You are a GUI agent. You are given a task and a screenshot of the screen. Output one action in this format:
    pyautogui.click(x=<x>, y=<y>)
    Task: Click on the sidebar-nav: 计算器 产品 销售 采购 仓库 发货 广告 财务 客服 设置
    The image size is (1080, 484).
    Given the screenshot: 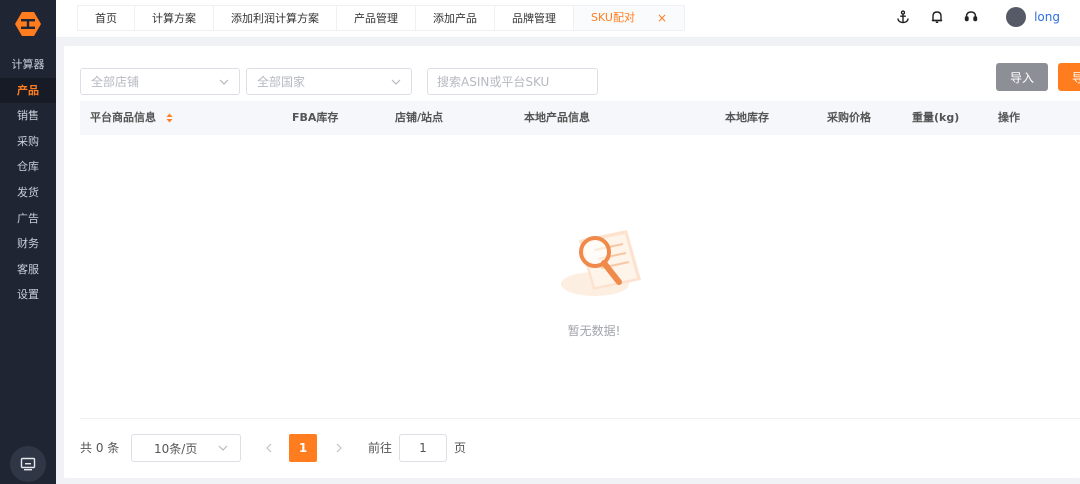 What is the action you would take?
    pyautogui.click(x=28, y=180)
    